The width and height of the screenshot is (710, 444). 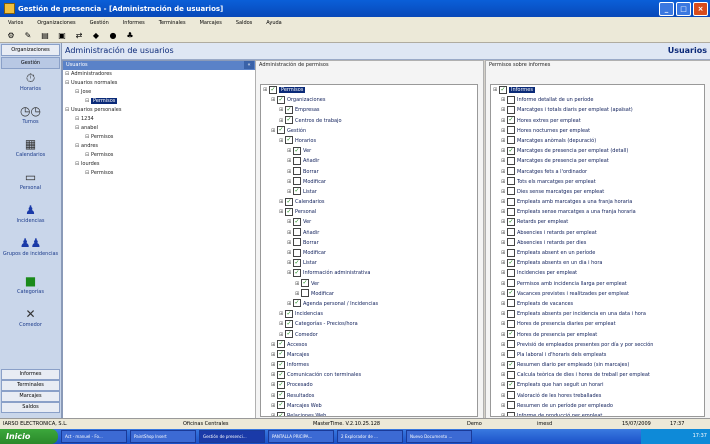 What do you see at coordinates (369, 202) in the screenshot?
I see `permission-row: ⊞ ✓ Calendarios` at bounding box center [369, 202].